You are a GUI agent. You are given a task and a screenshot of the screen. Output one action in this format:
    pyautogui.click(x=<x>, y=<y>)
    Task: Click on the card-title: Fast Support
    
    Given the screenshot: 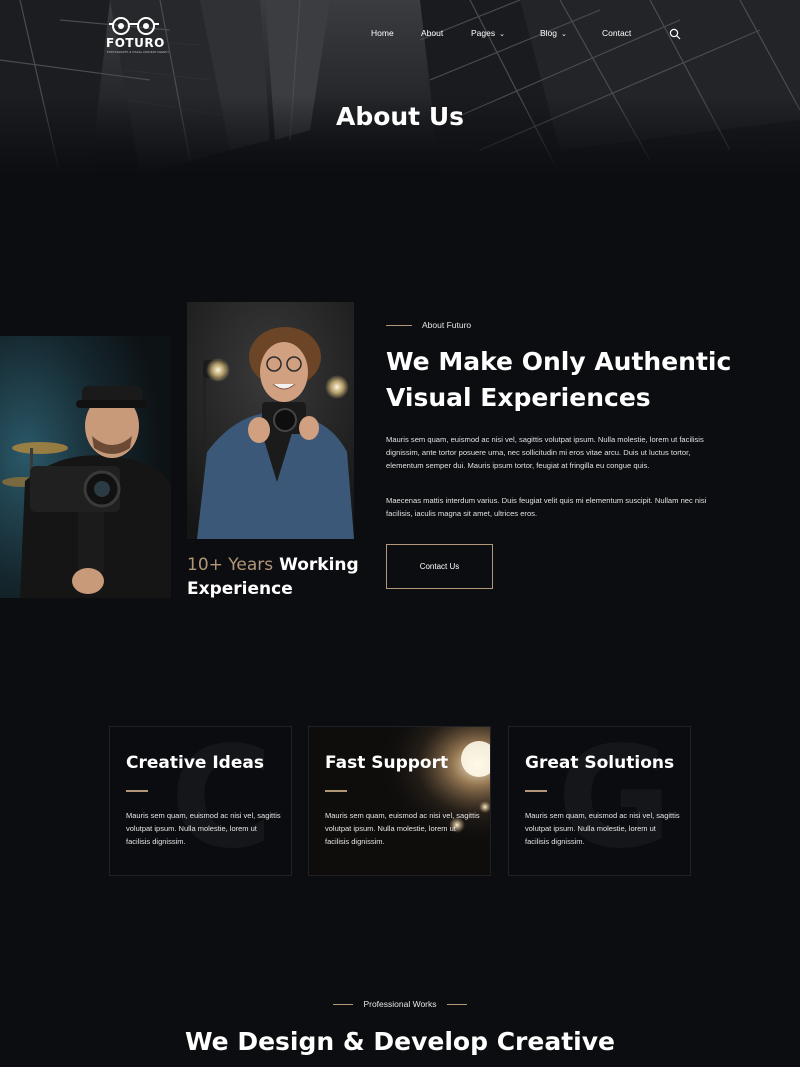 What is the action you would take?
    pyautogui.click(x=387, y=763)
    